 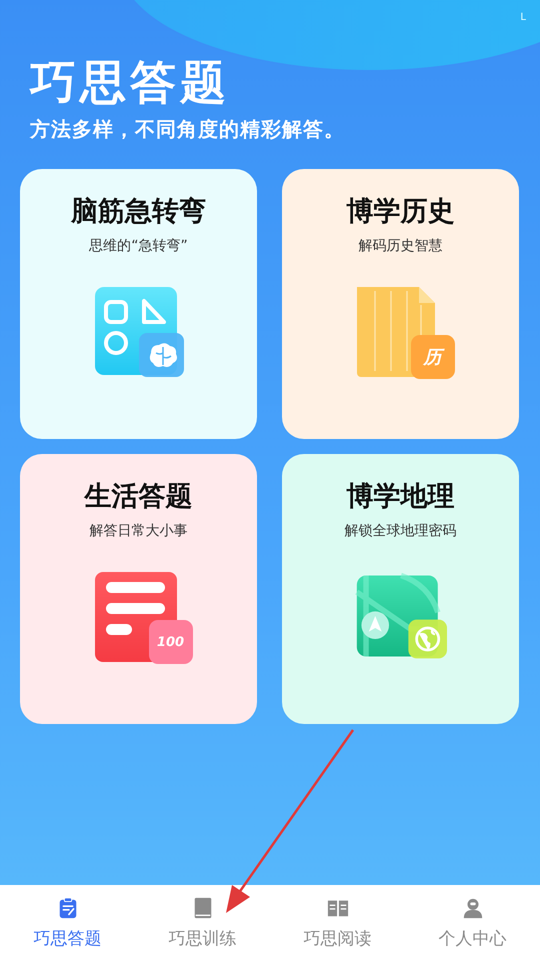 I want to click on history-badge: 历, so click(x=432, y=357).